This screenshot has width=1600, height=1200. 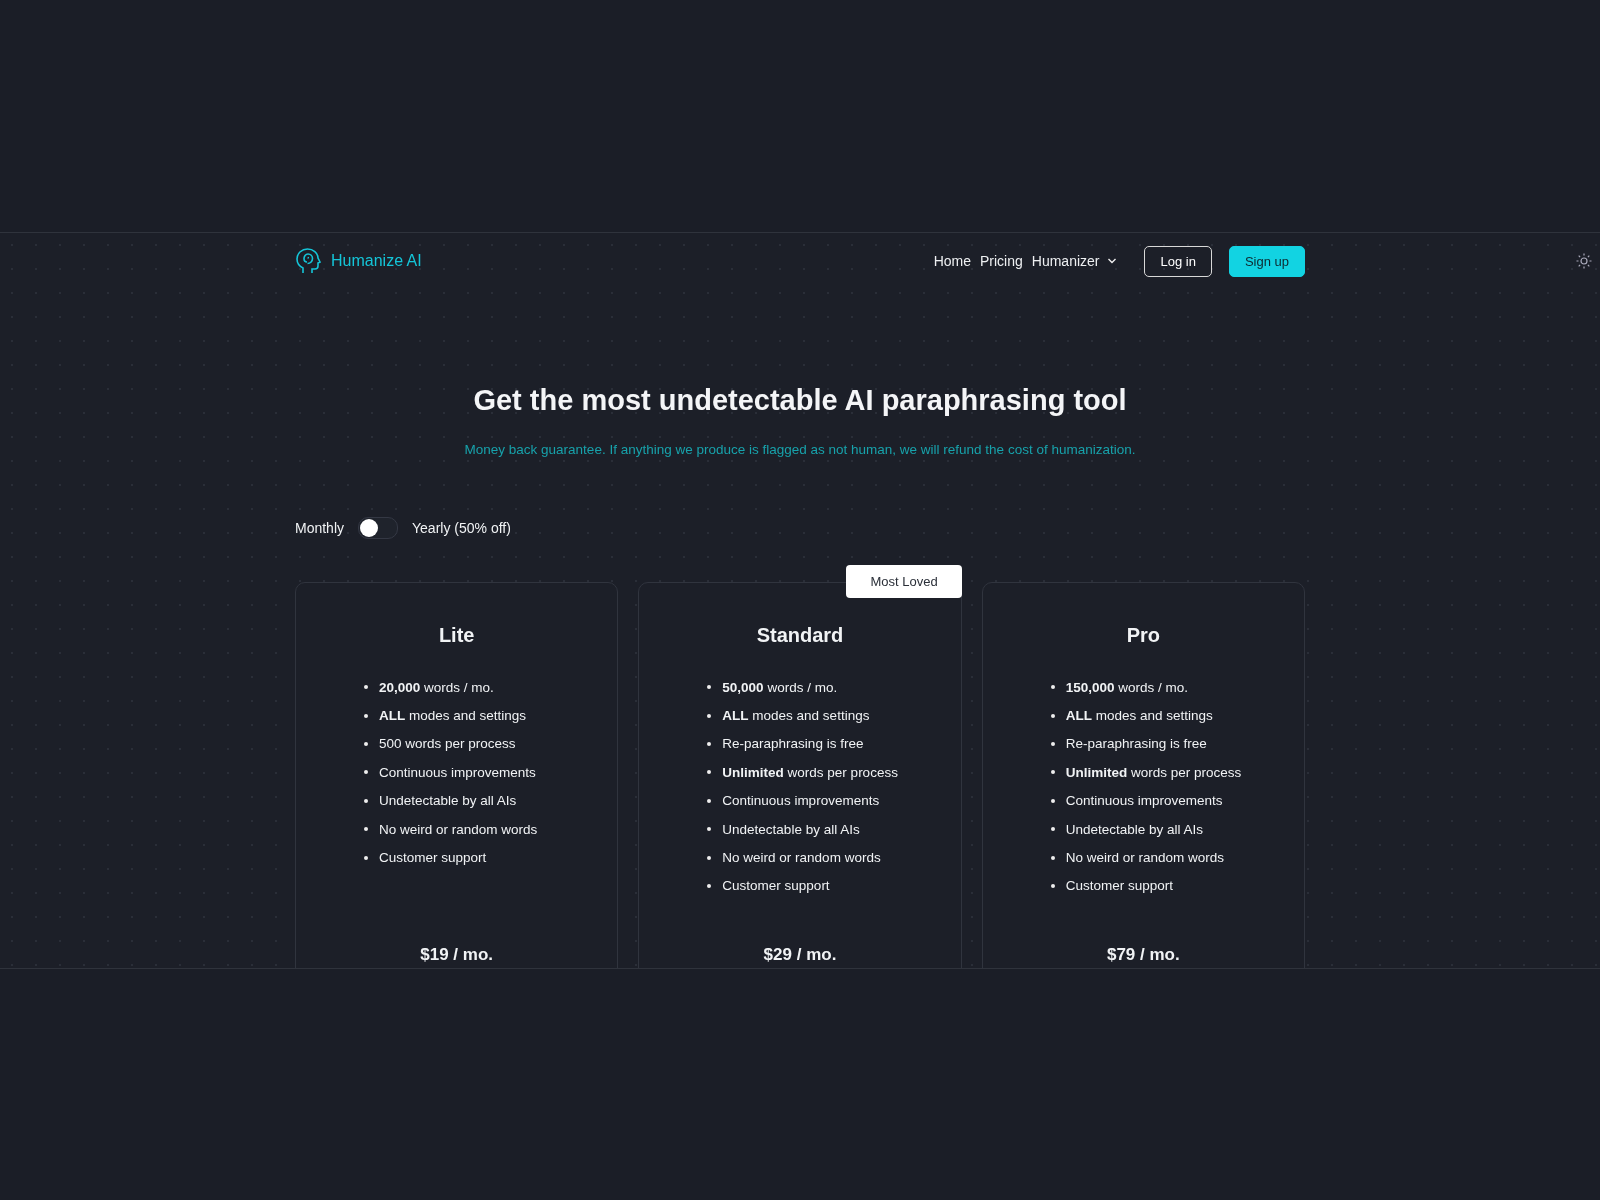 I want to click on nav-link: Home, so click(x=952, y=261).